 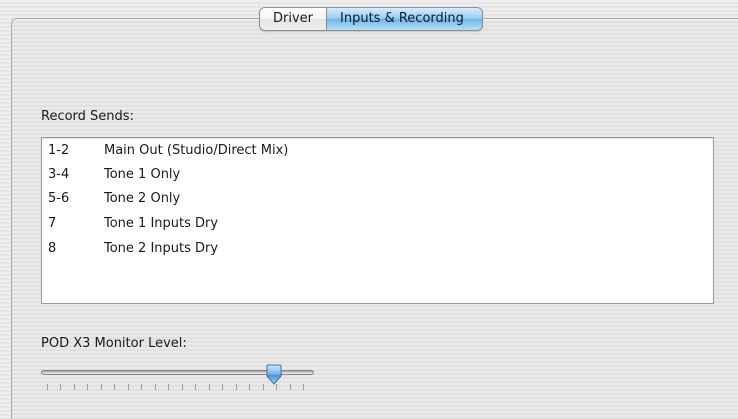 What do you see at coordinates (59, 198) in the screenshot?
I see `channel-number: 5-6` at bounding box center [59, 198].